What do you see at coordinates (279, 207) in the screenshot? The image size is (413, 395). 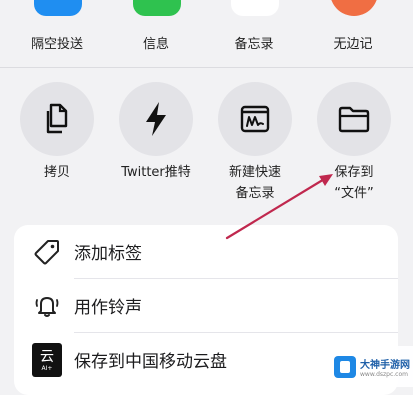 I see `annotation-arrow` at bounding box center [279, 207].